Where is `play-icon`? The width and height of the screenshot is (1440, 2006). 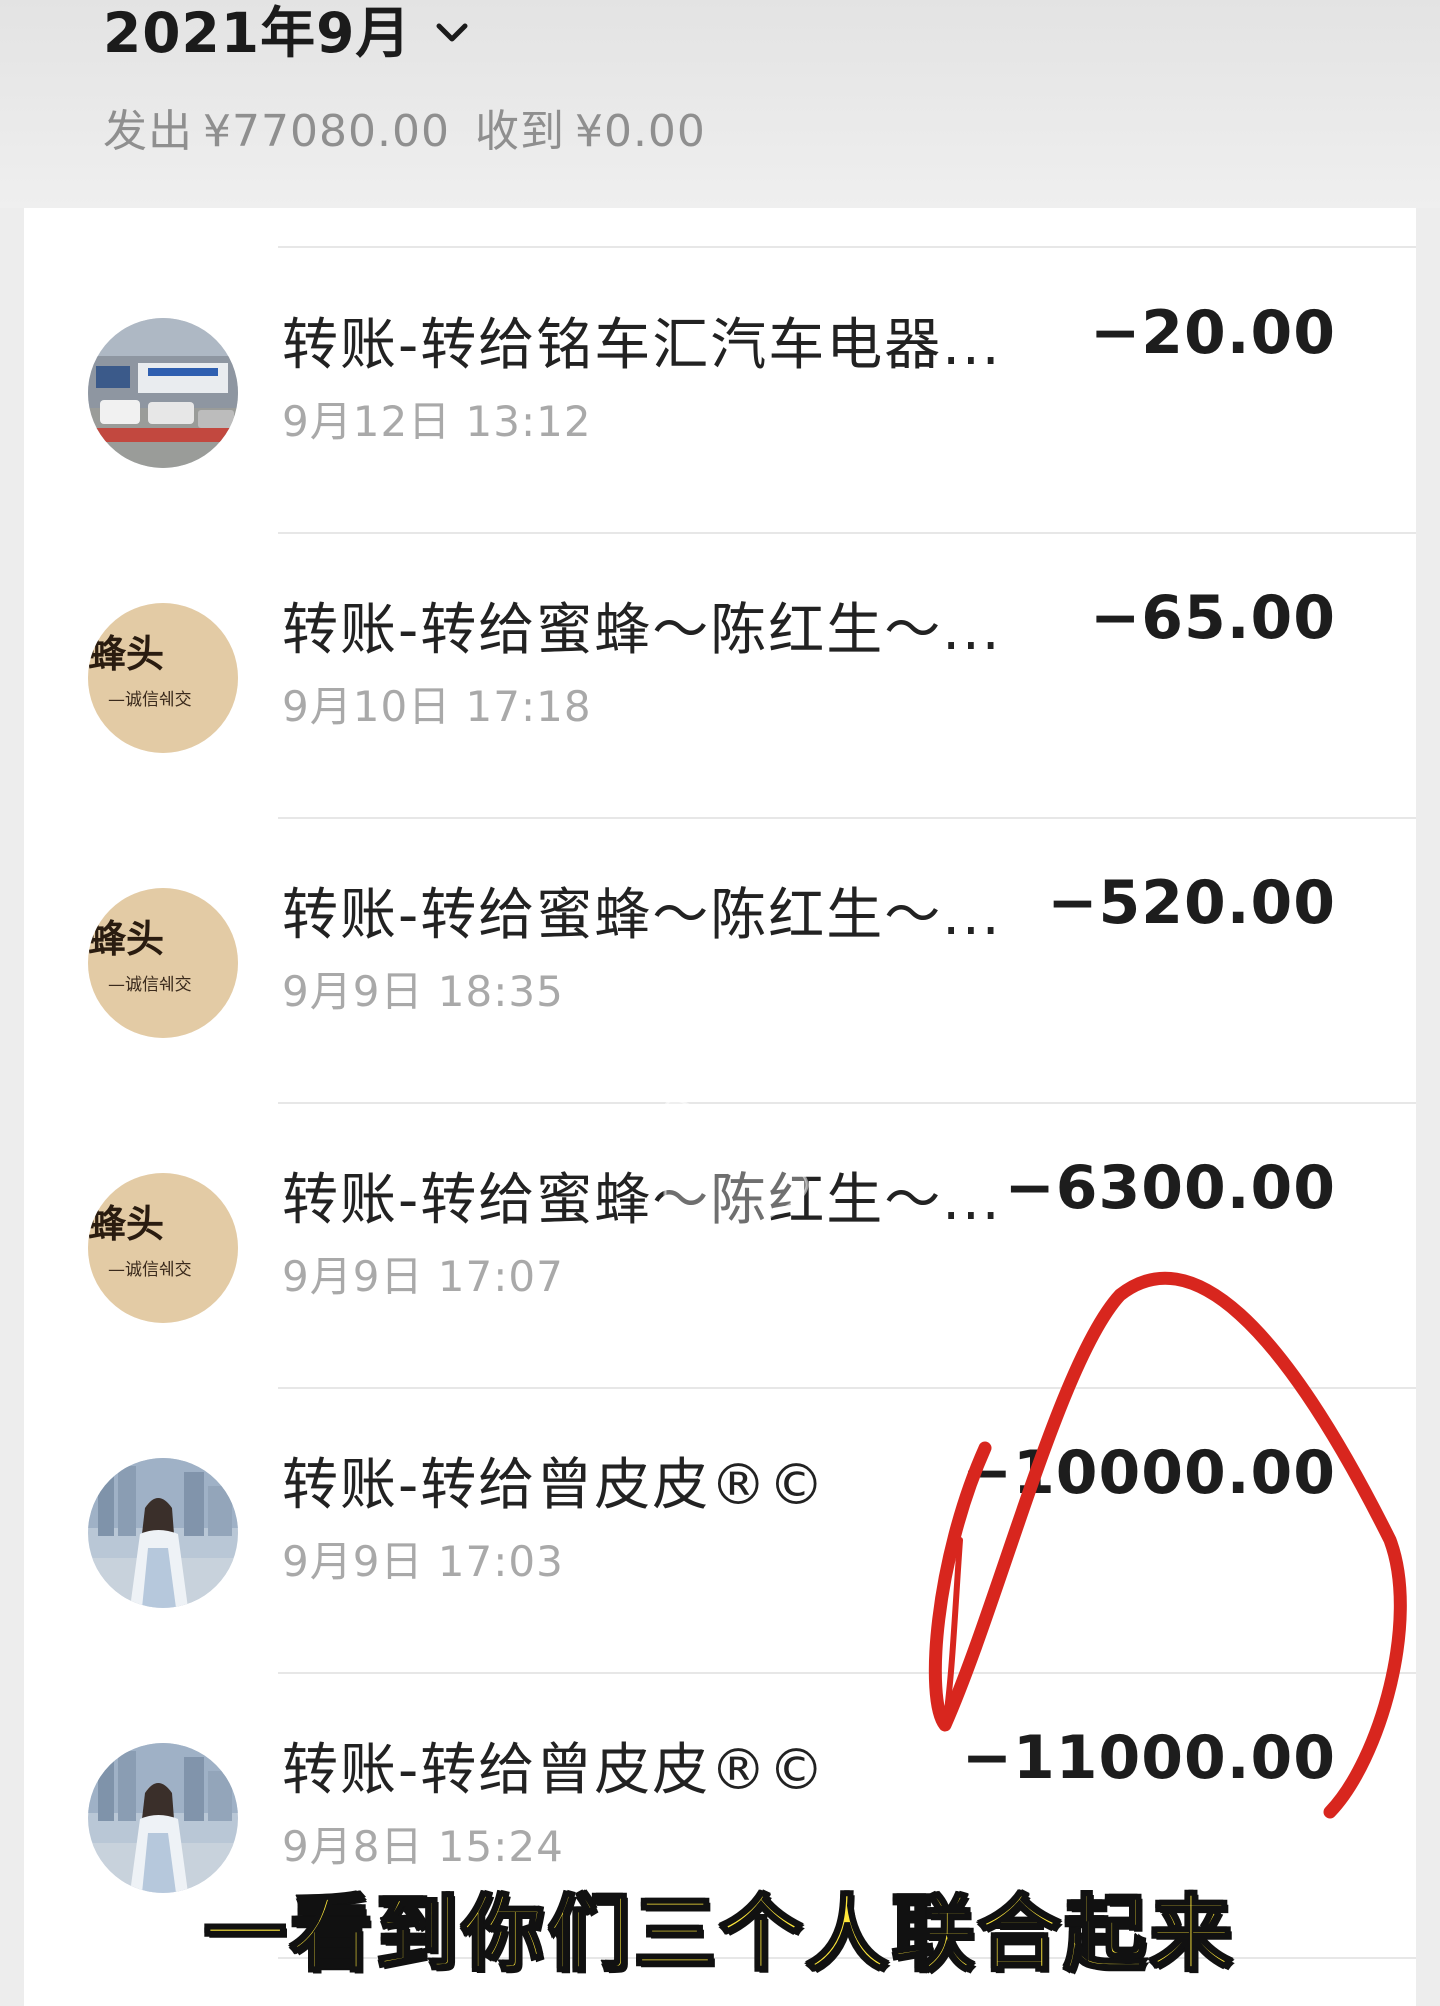
play-icon is located at coordinates (725, 1185).